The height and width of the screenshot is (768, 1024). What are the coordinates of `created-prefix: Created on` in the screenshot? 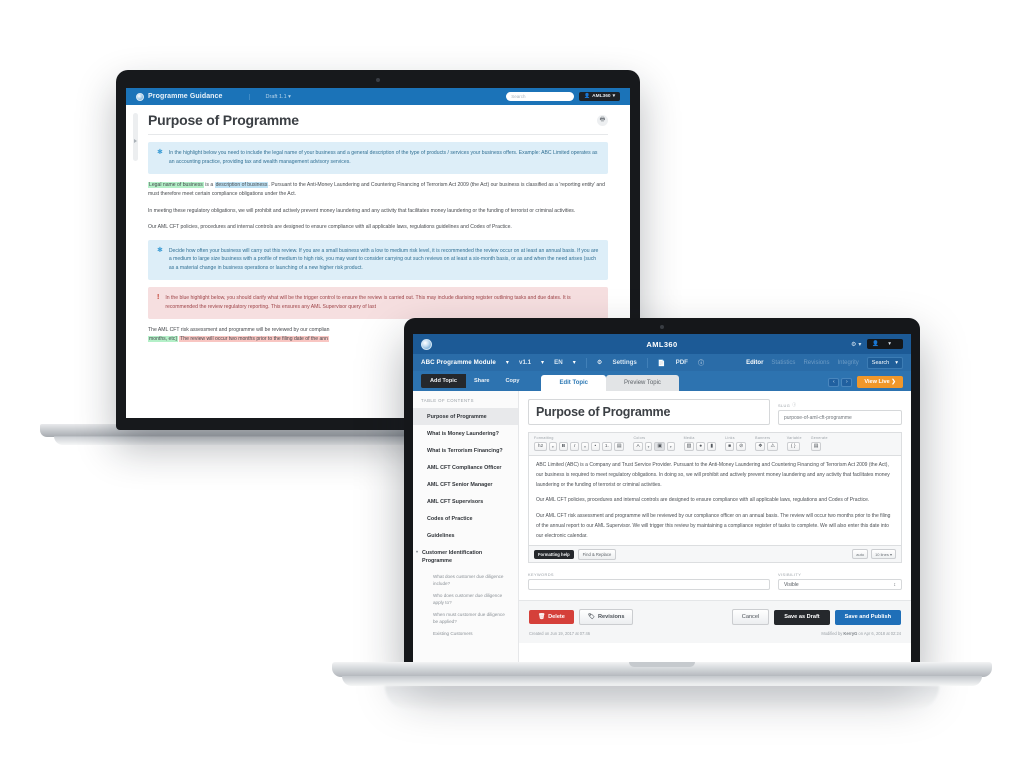 It's located at (540, 633).